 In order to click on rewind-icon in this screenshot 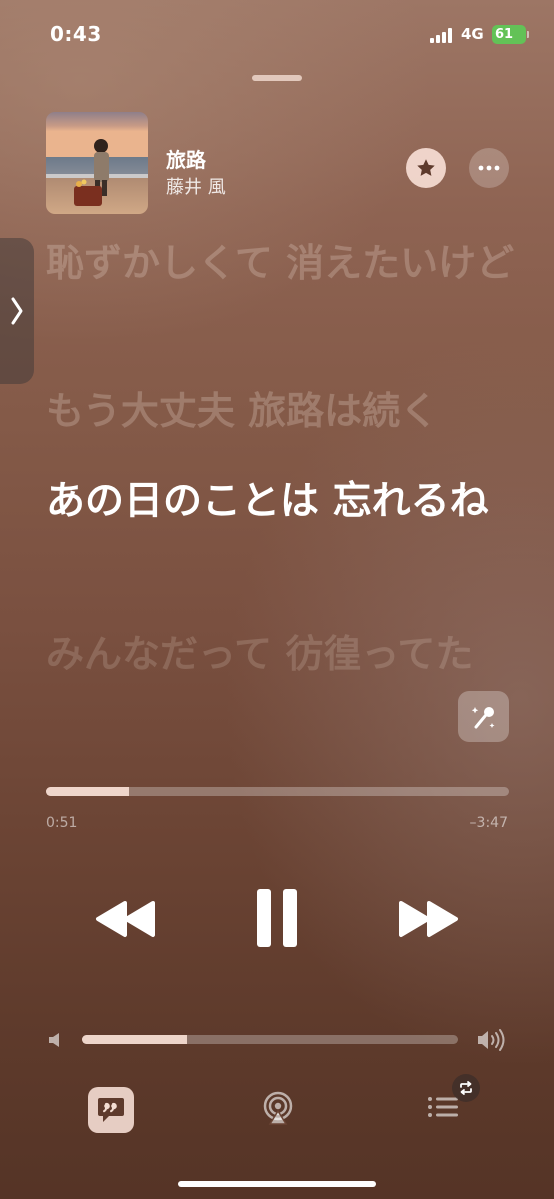, I will do `click(125, 919)`.